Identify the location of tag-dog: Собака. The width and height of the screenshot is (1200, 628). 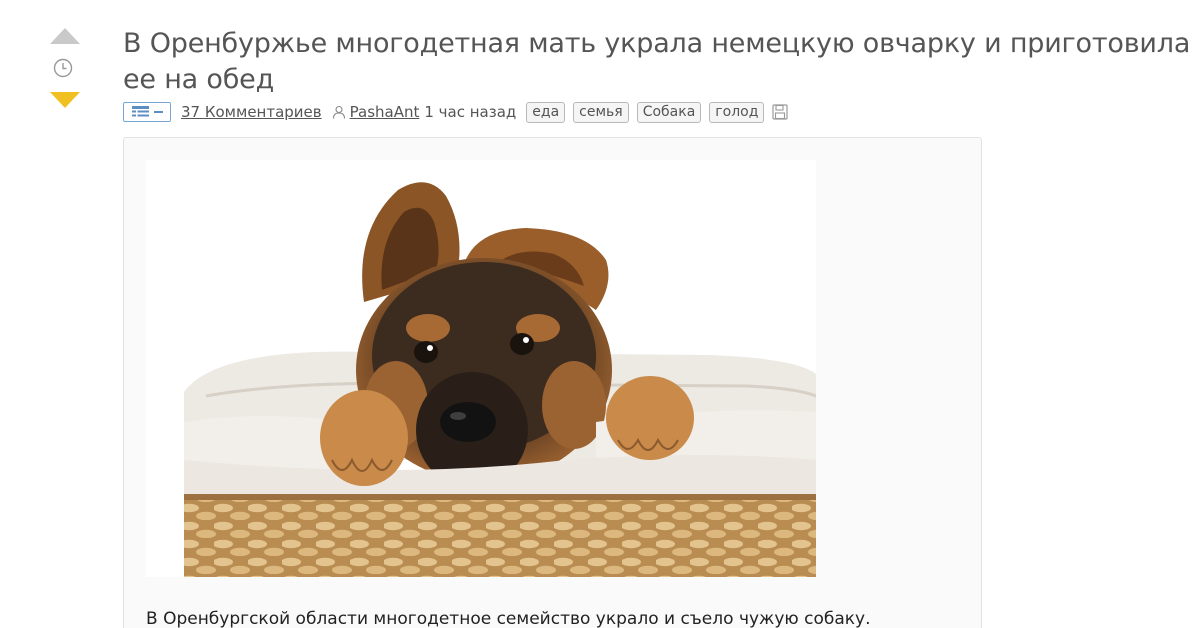
(669, 112).